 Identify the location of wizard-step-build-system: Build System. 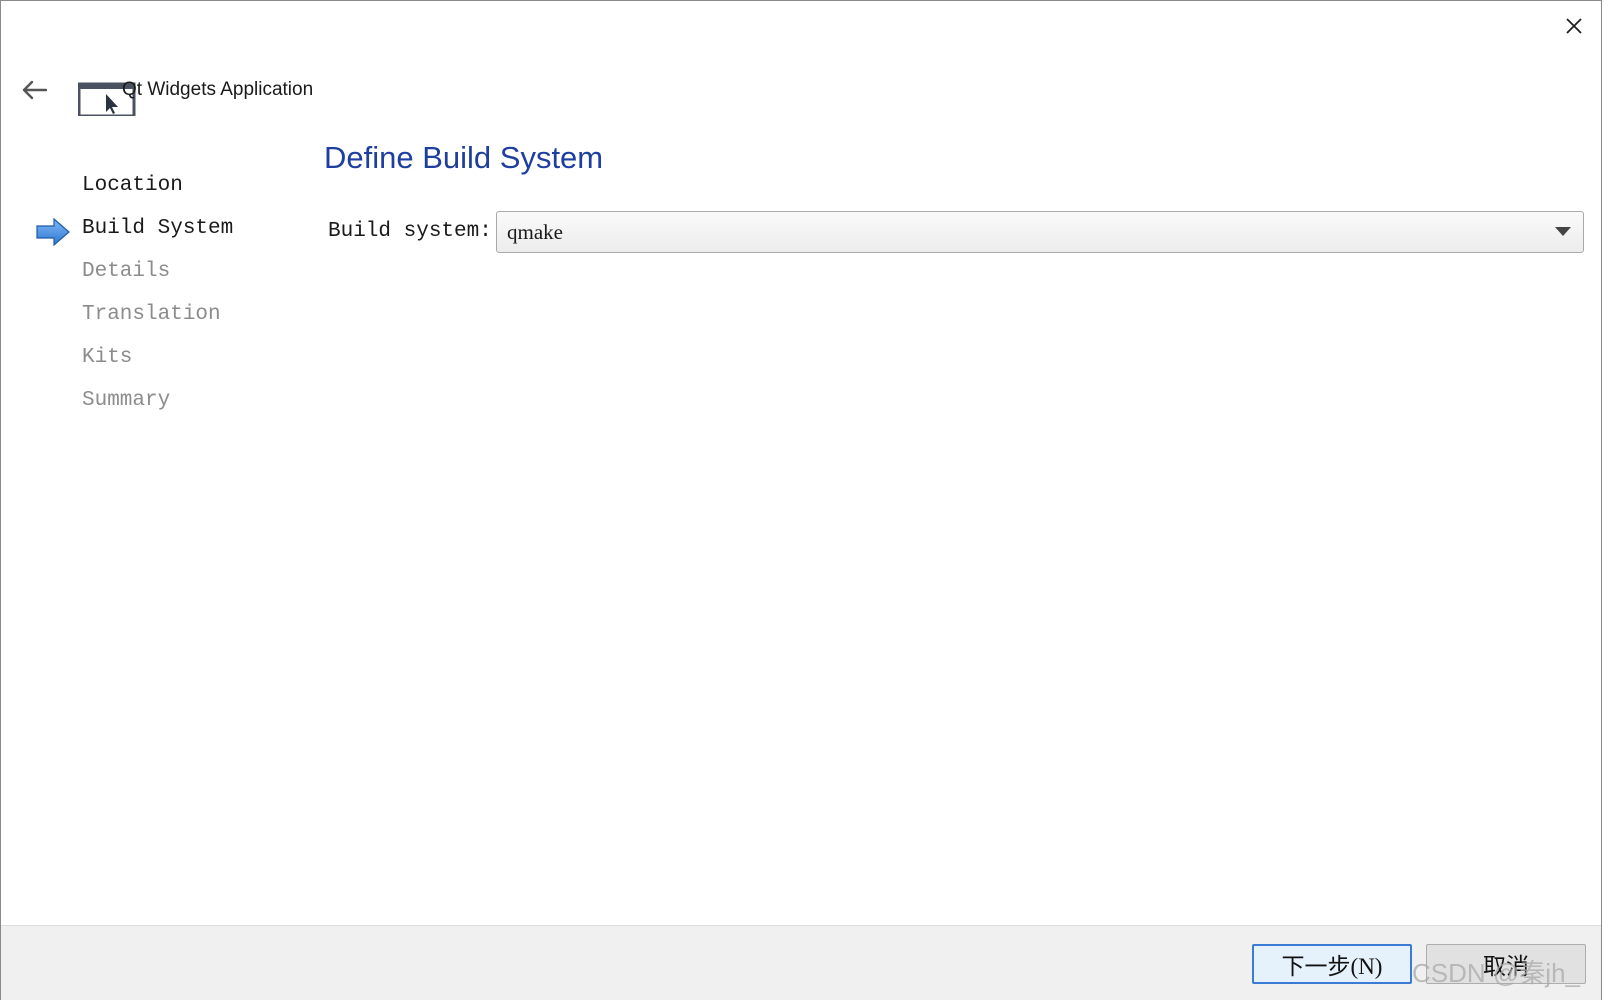
(158, 228).